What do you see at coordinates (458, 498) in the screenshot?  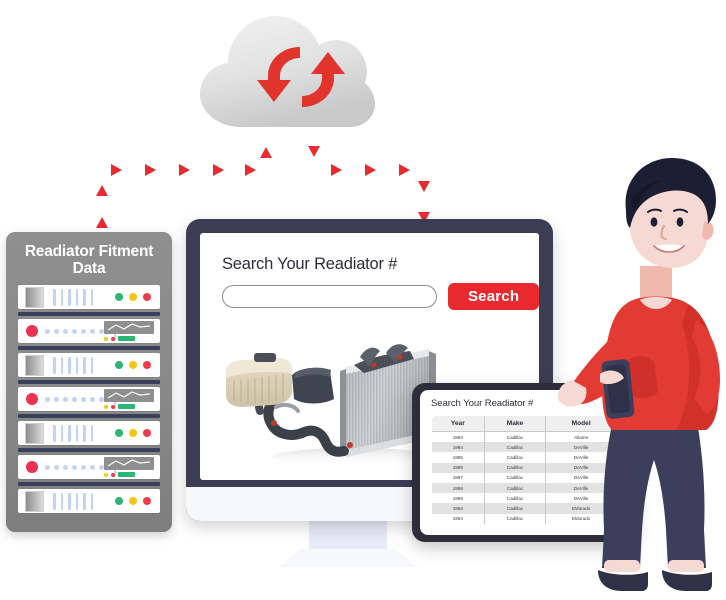 I see `cell-year: 1999` at bounding box center [458, 498].